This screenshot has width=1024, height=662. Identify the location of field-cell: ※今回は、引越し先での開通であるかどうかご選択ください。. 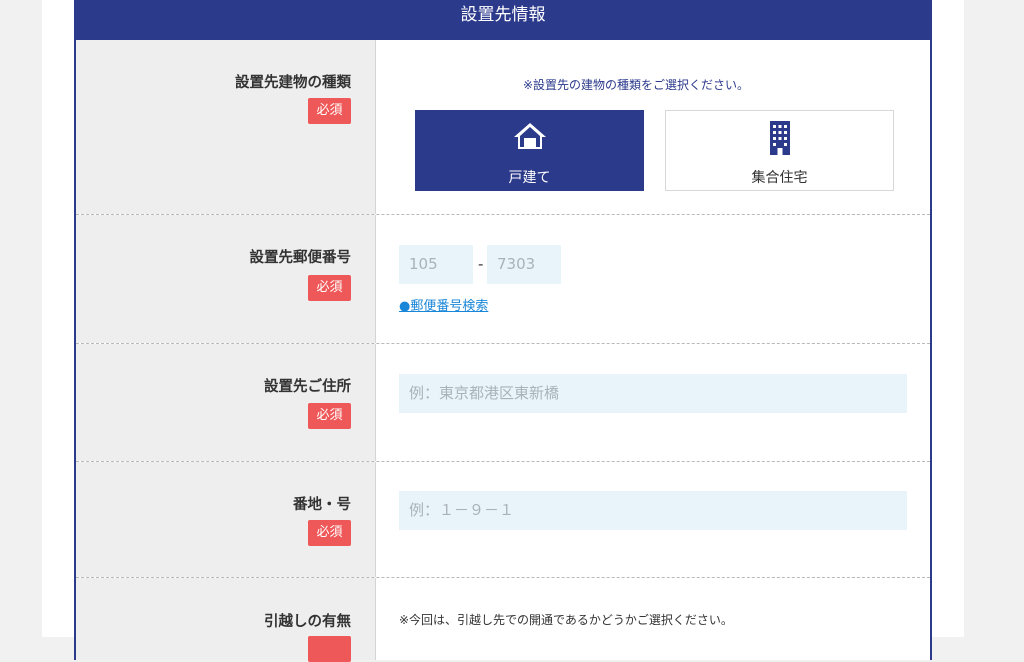
(653, 619).